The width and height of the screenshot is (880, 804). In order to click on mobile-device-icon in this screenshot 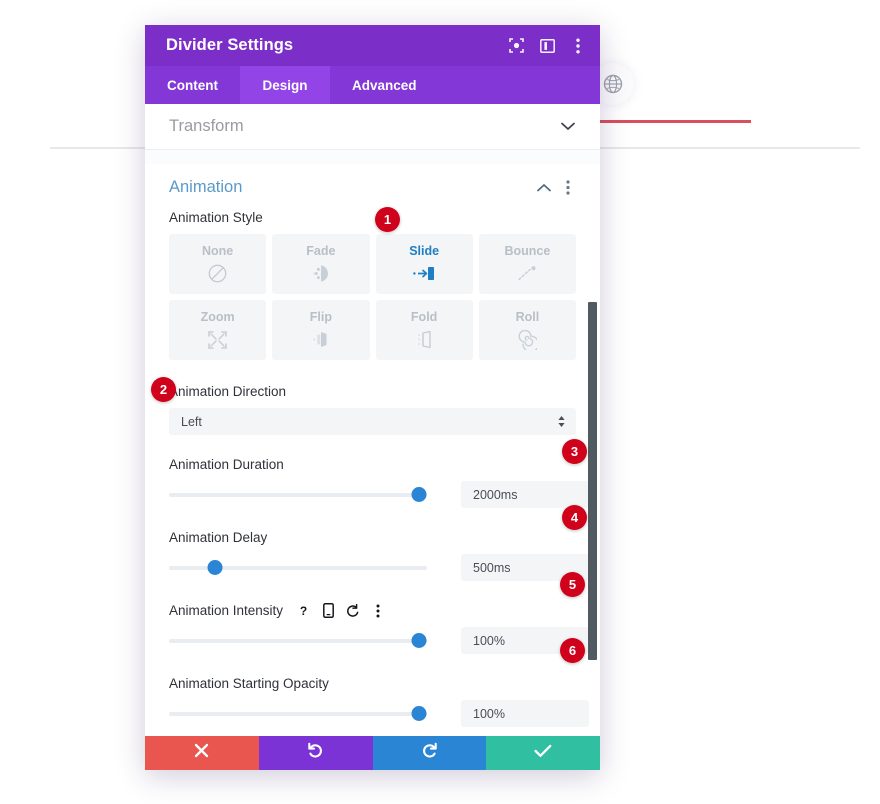, I will do `click(328, 610)`.